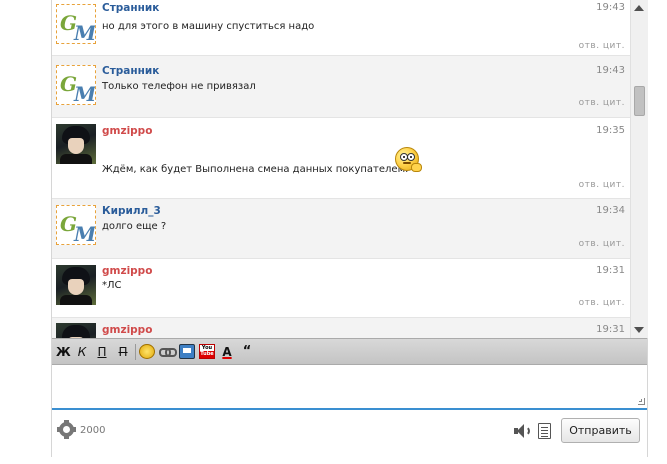 The height and width of the screenshot is (464, 667). What do you see at coordinates (639, 101) in the screenshot?
I see `scroll-thumb` at bounding box center [639, 101].